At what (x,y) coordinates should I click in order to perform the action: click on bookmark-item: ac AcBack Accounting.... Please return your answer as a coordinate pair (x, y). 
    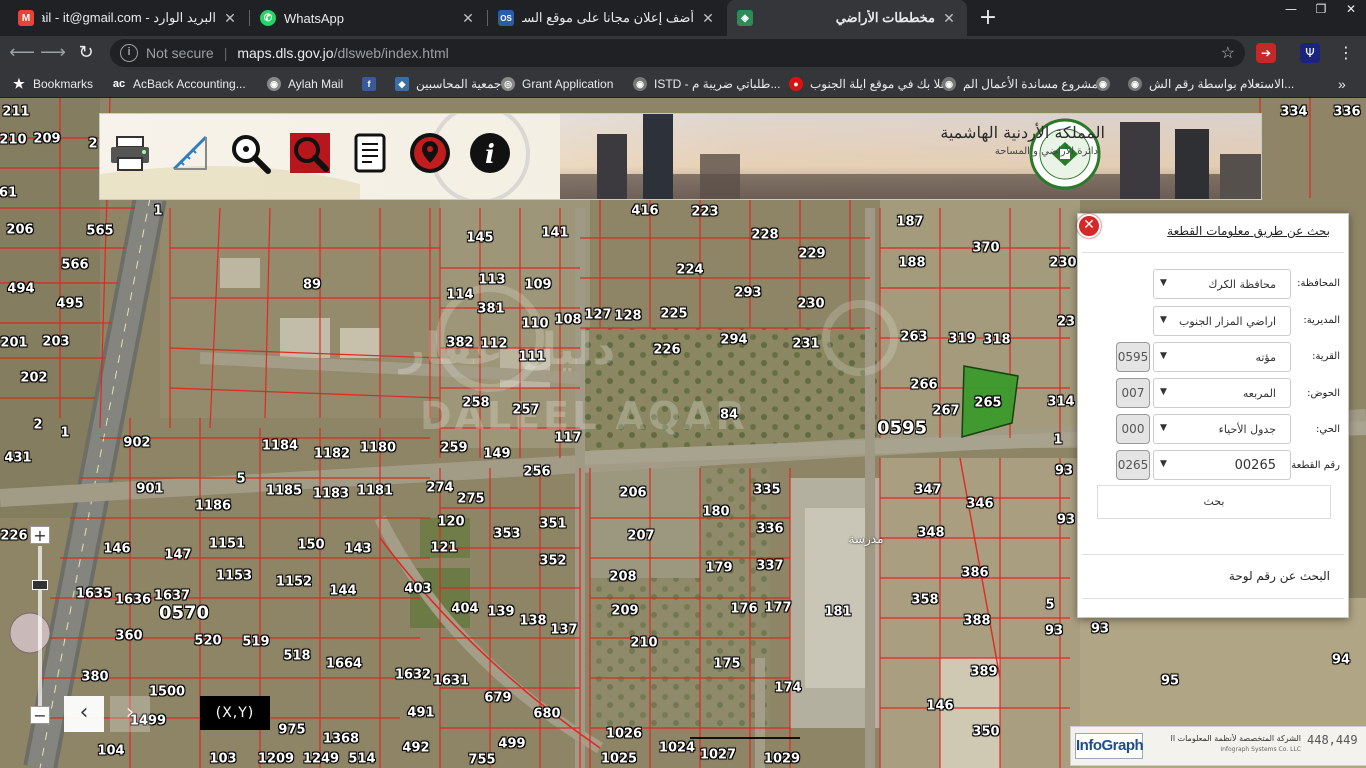
    Looking at the image, I should click on (179, 84).